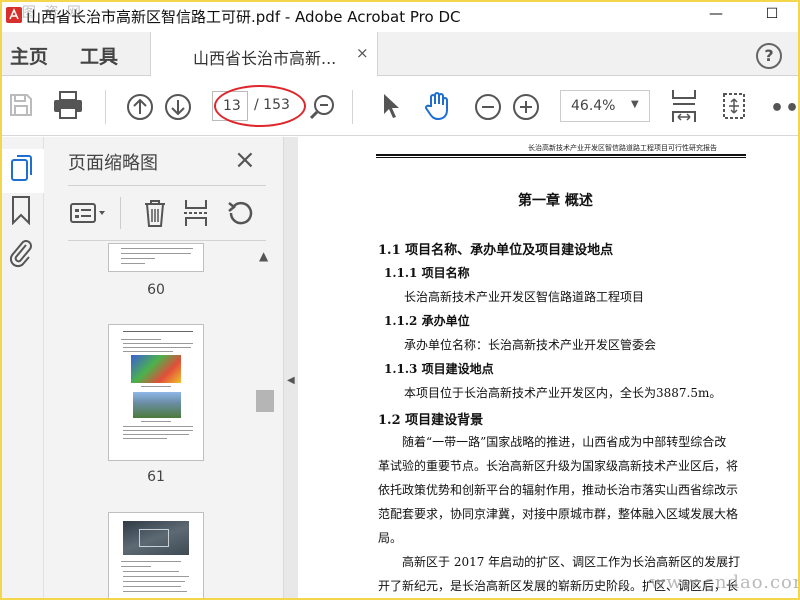  I want to click on panel-tools, so click(168, 213).